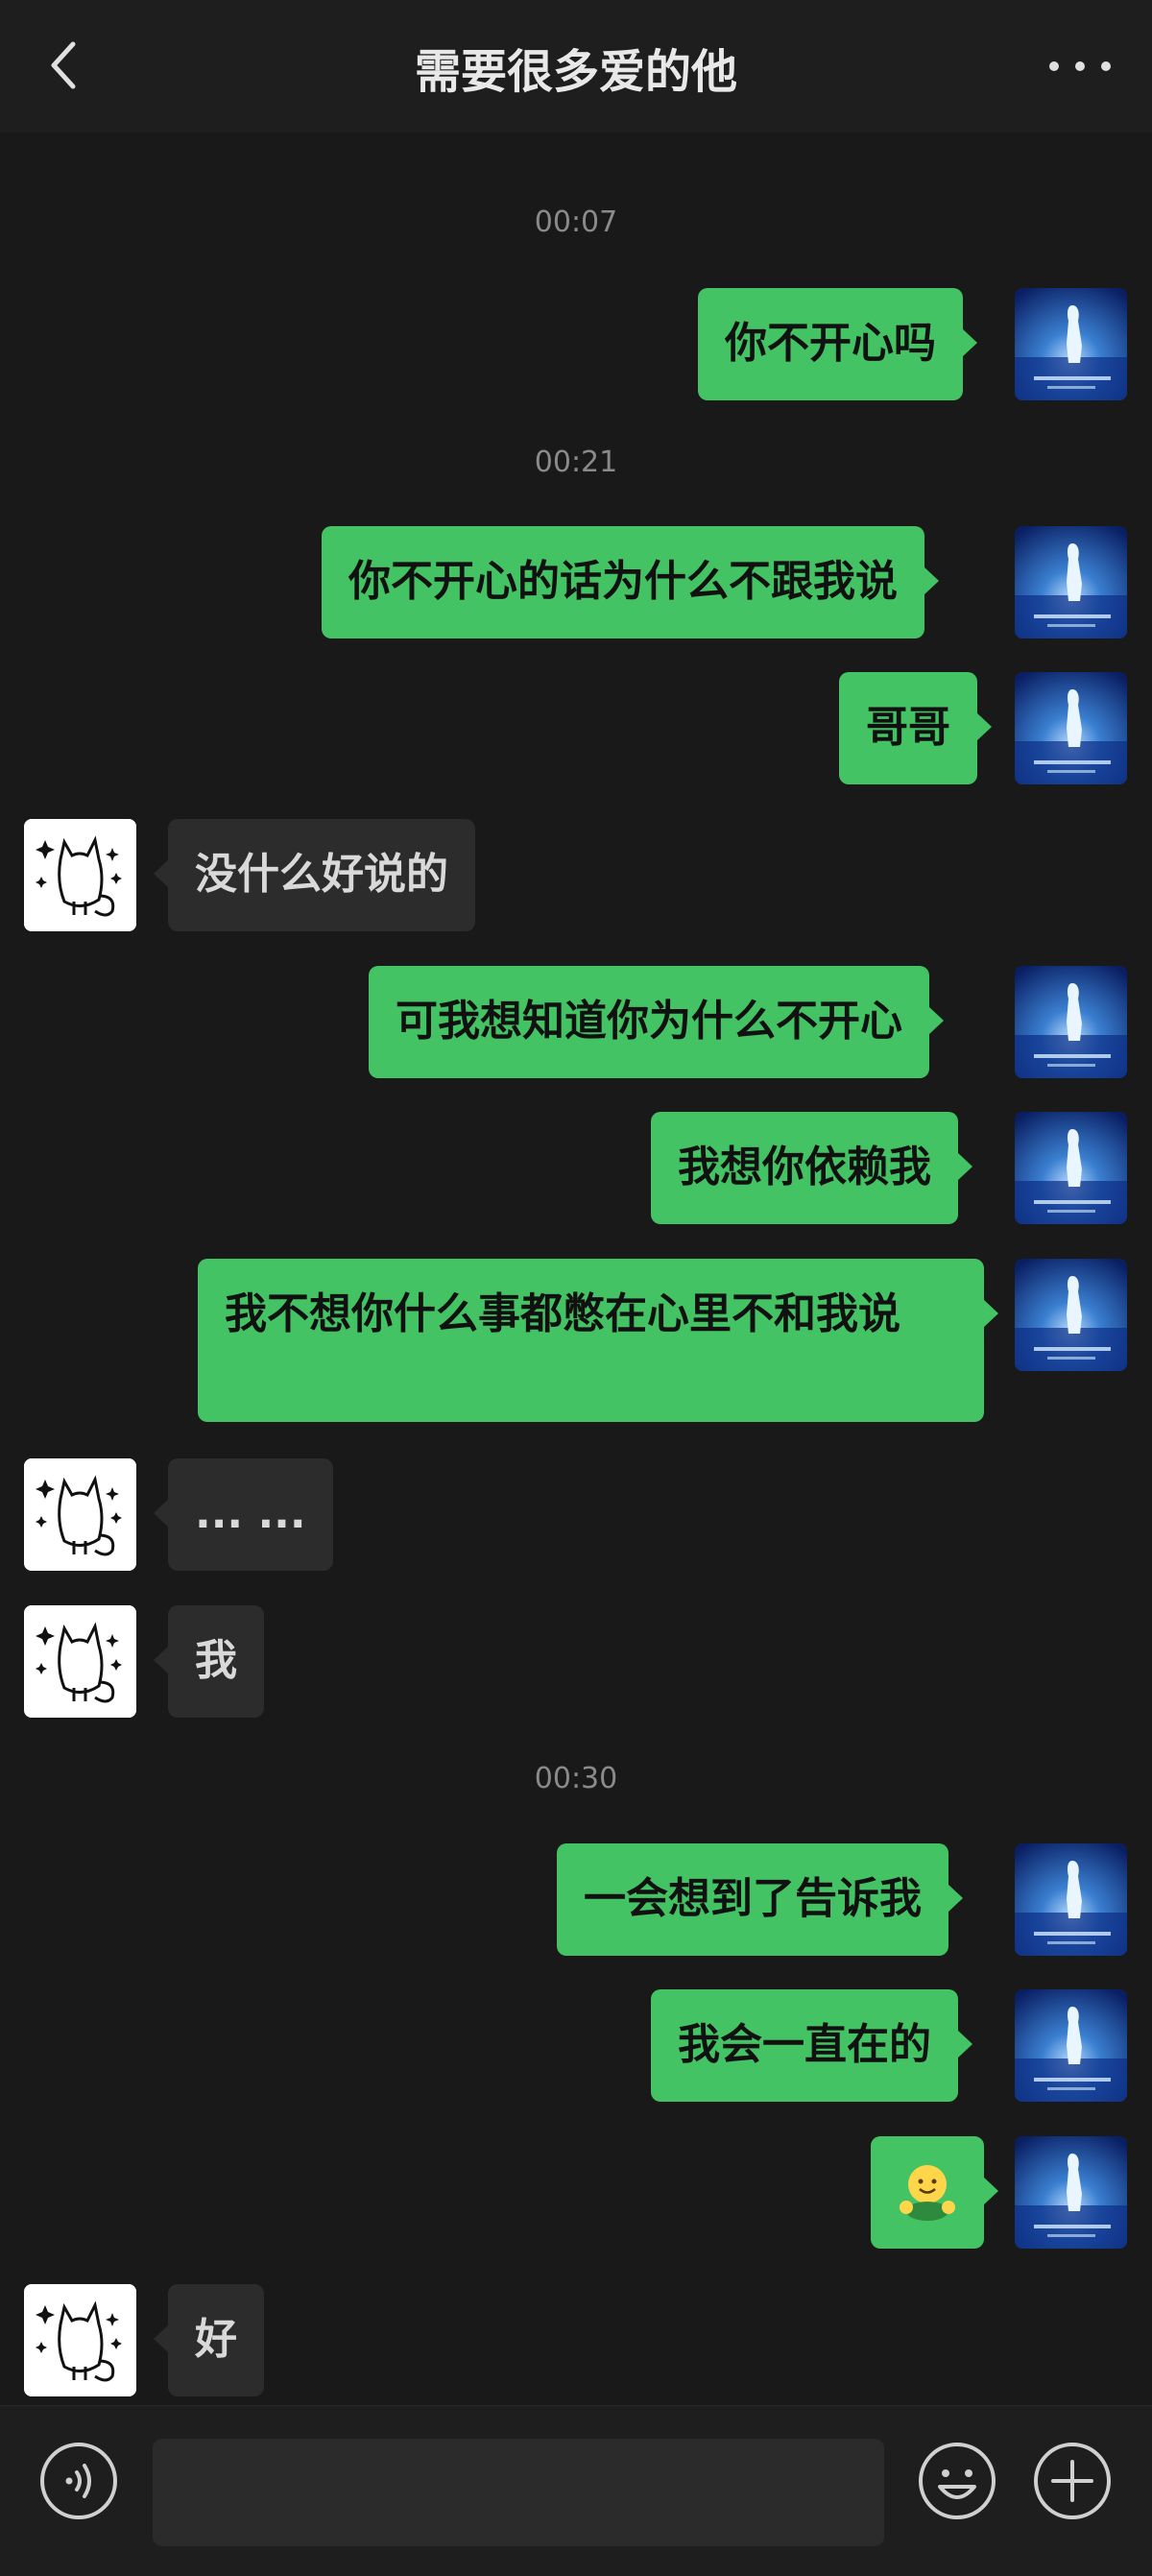  I want to click on message-text: 哥哥, so click(908, 727).